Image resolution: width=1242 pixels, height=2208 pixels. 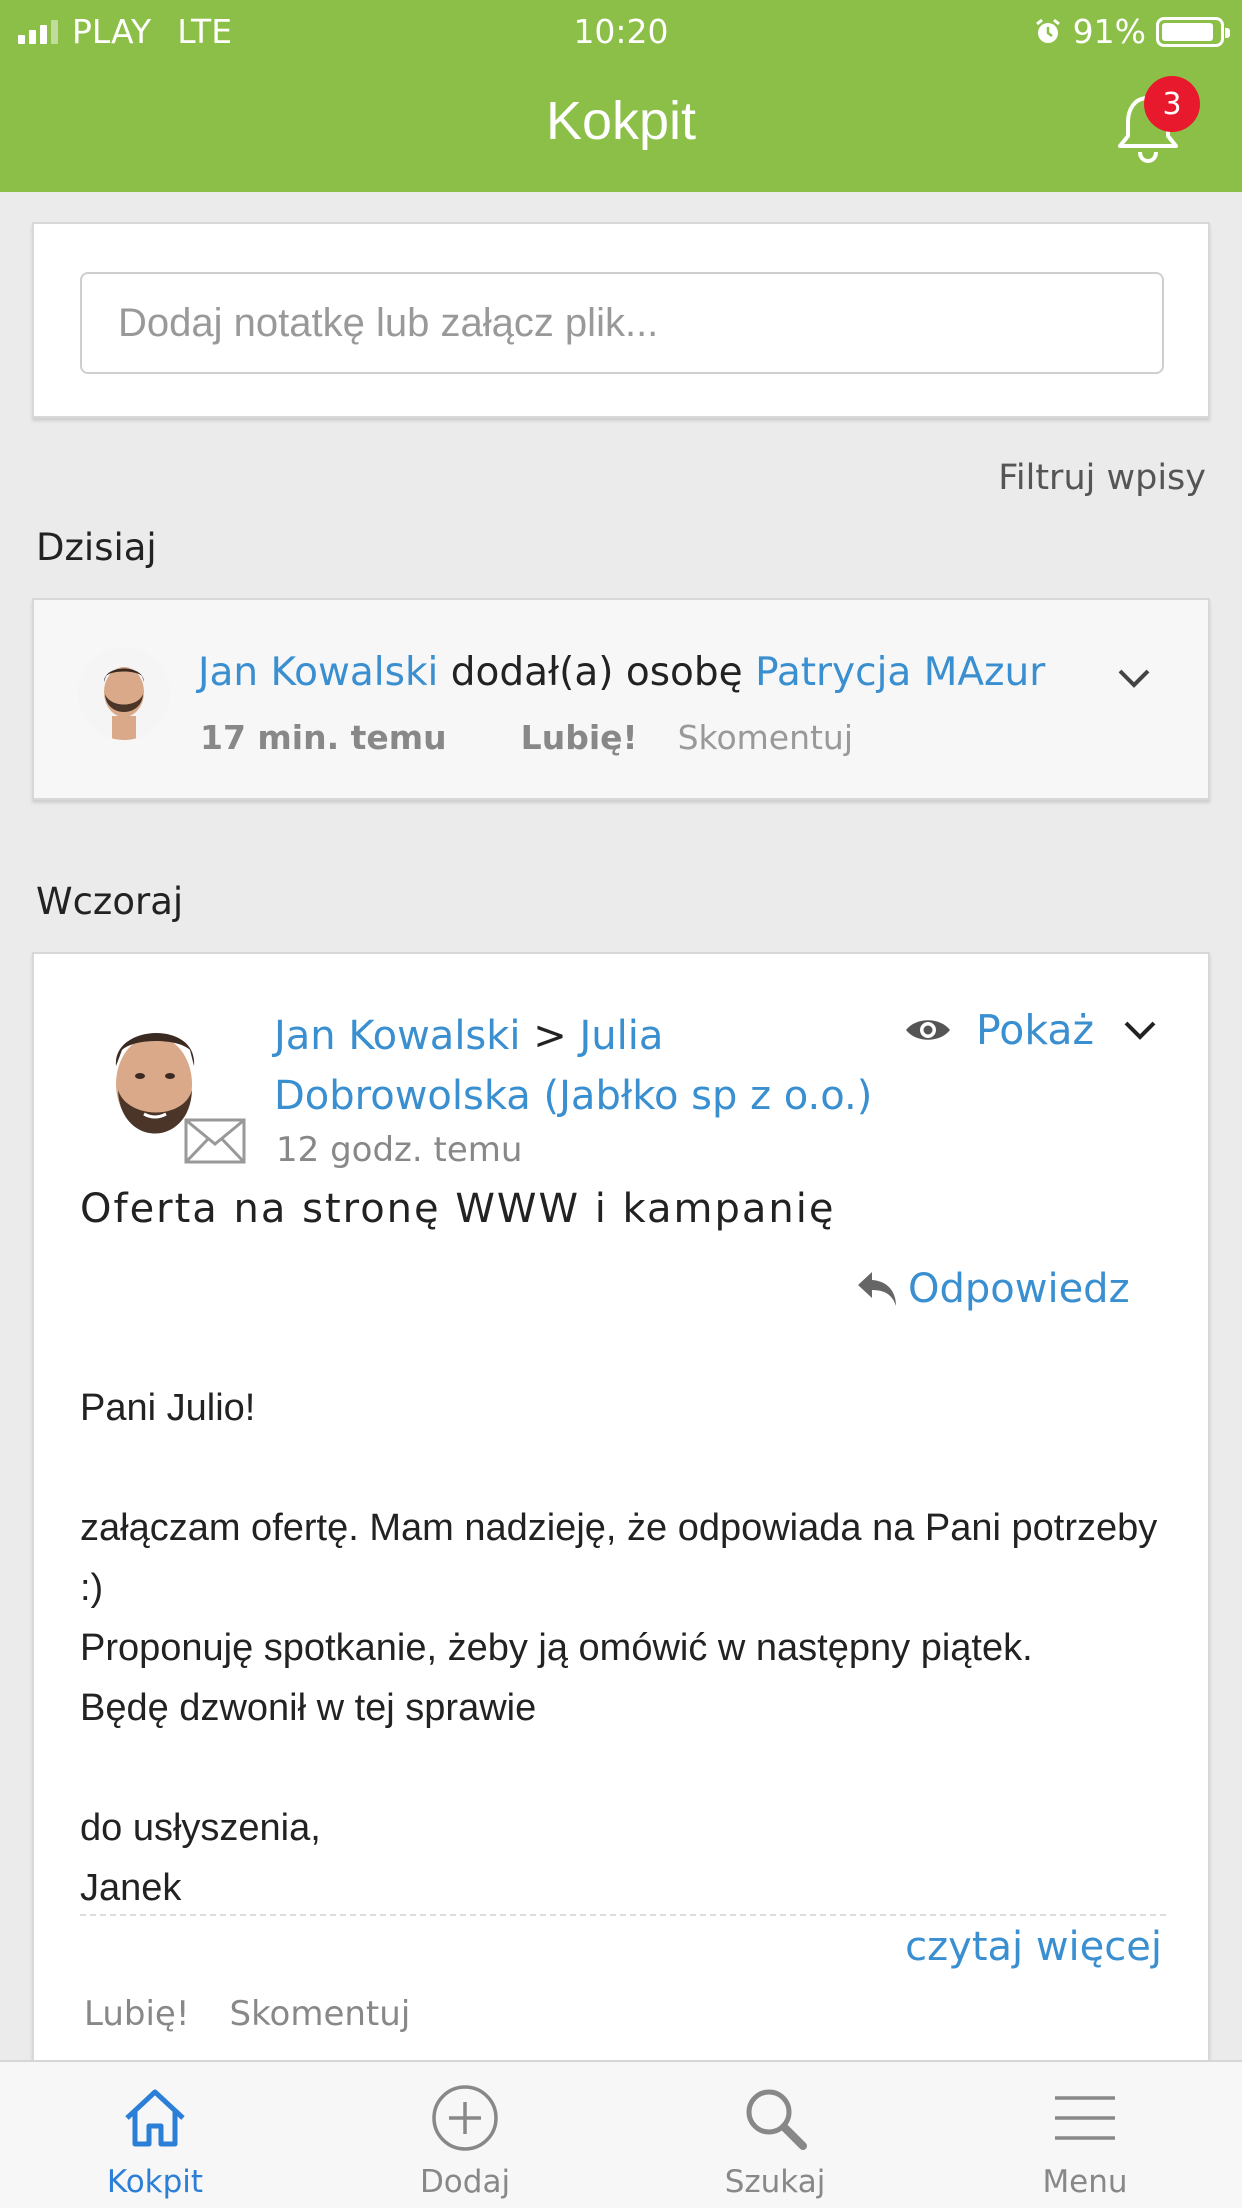 What do you see at coordinates (623, 1915) in the screenshot?
I see `divider` at bounding box center [623, 1915].